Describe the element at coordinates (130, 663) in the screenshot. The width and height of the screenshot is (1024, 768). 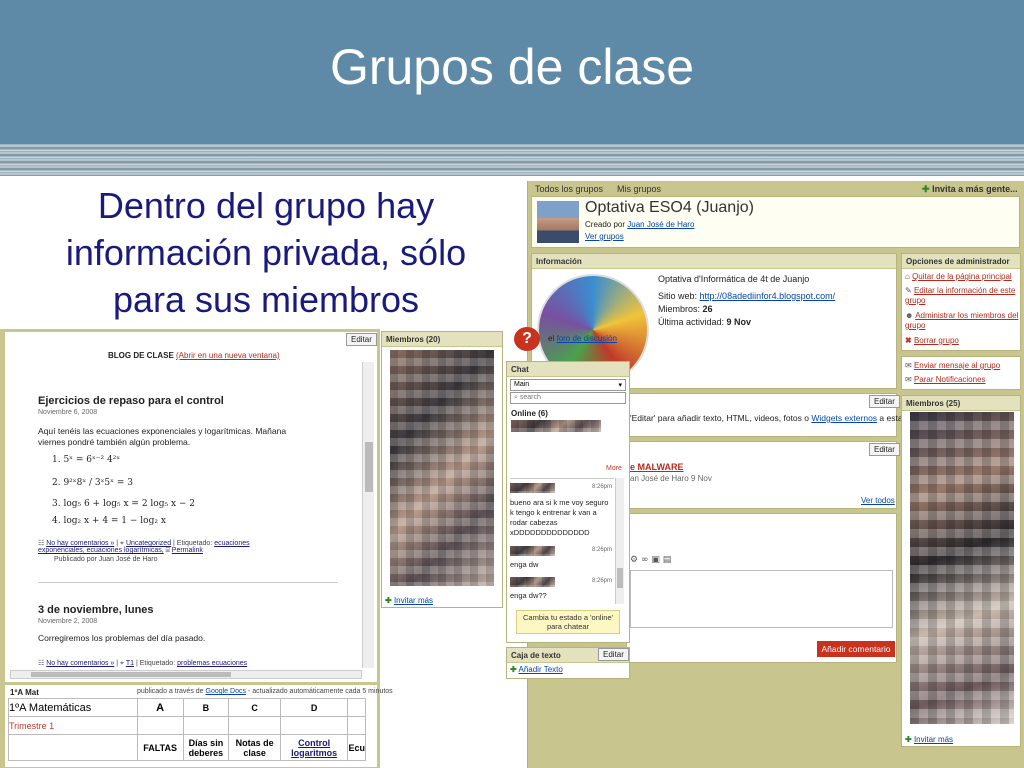
I see `category-link: T1` at that location.